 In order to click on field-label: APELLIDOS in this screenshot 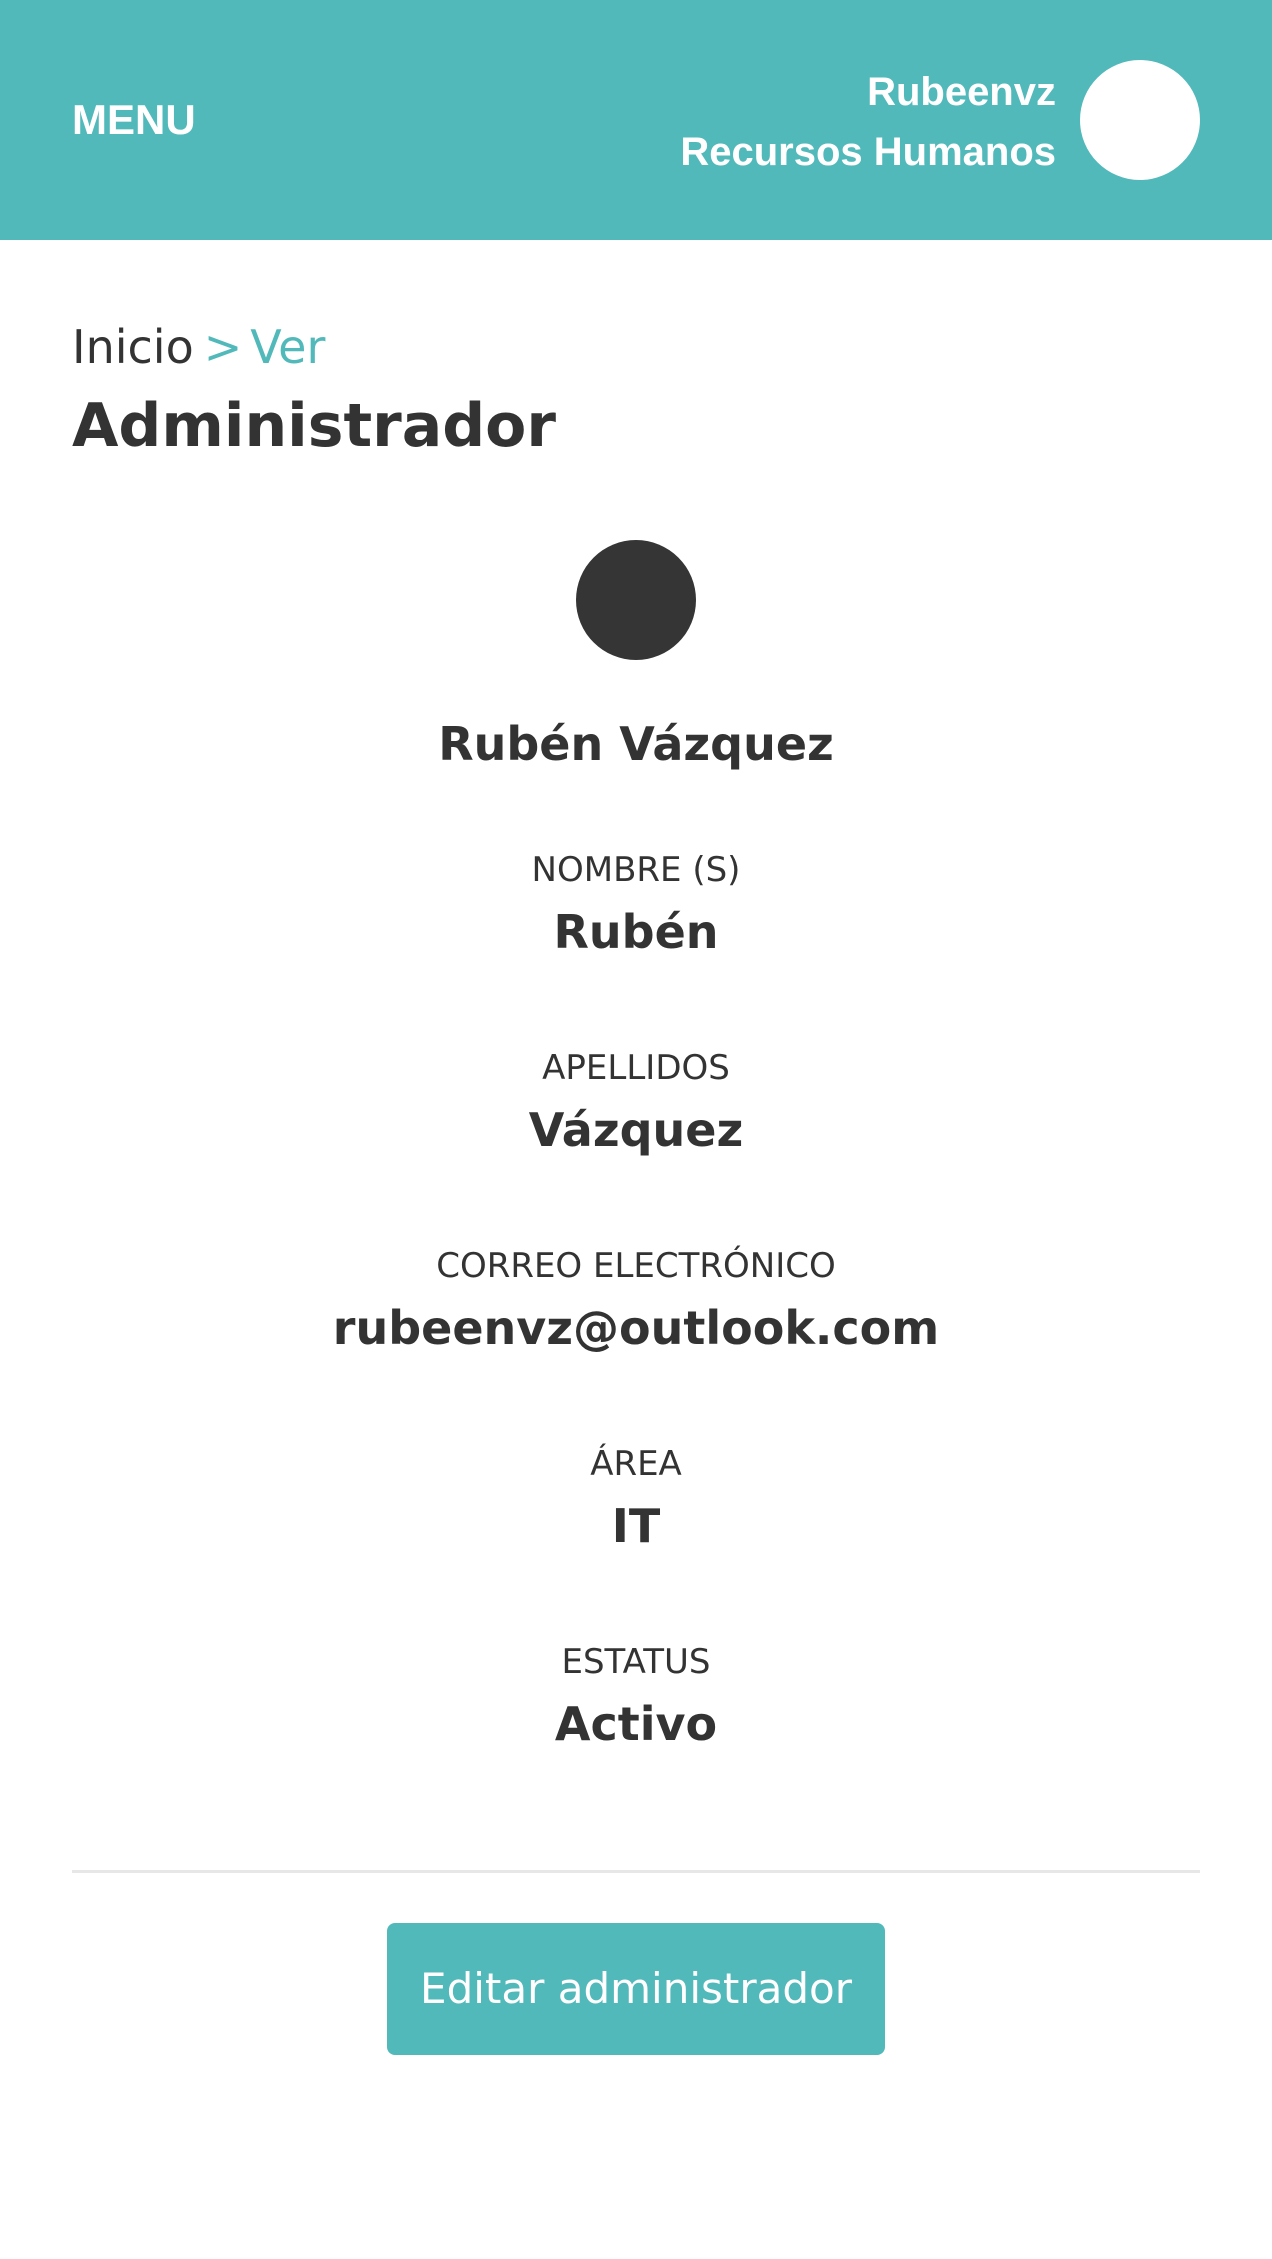, I will do `click(636, 1068)`.